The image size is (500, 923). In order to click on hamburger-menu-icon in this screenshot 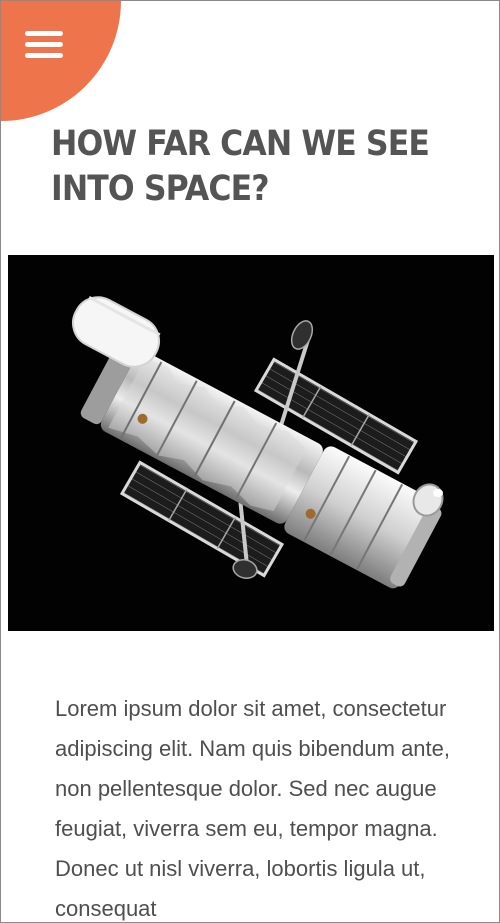, I will do `click(44, 45)`.